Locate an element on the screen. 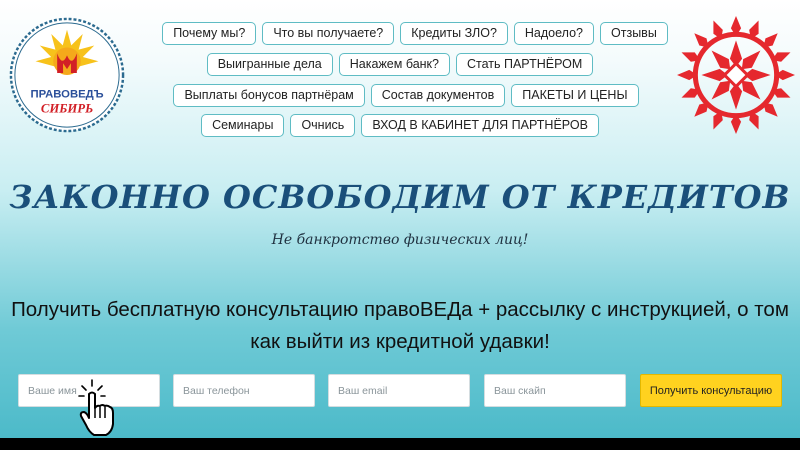 Image resolution: width=800 pixels, height=450 pixels. slavic-symbol-icon is located at coordinates (736, 75).